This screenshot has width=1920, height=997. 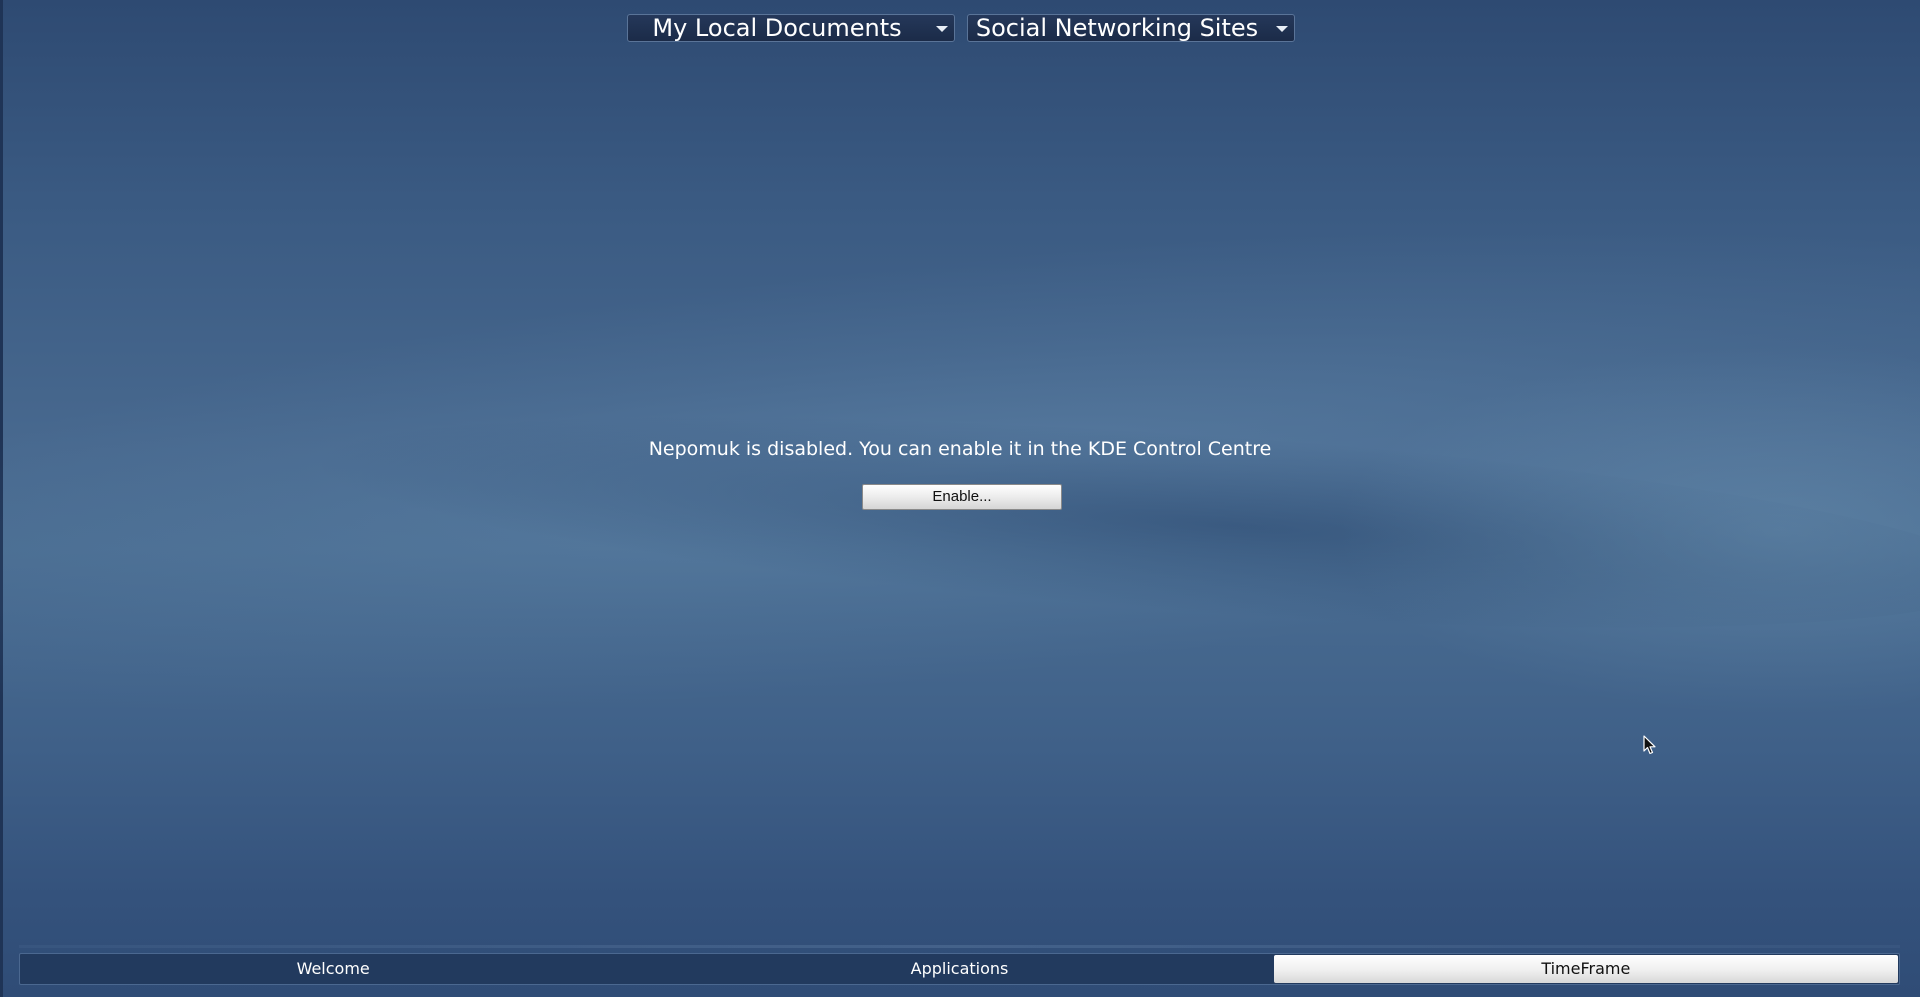 I want to click on activity-dropdown-left: My Local Documents, so click(x=791, y=28).